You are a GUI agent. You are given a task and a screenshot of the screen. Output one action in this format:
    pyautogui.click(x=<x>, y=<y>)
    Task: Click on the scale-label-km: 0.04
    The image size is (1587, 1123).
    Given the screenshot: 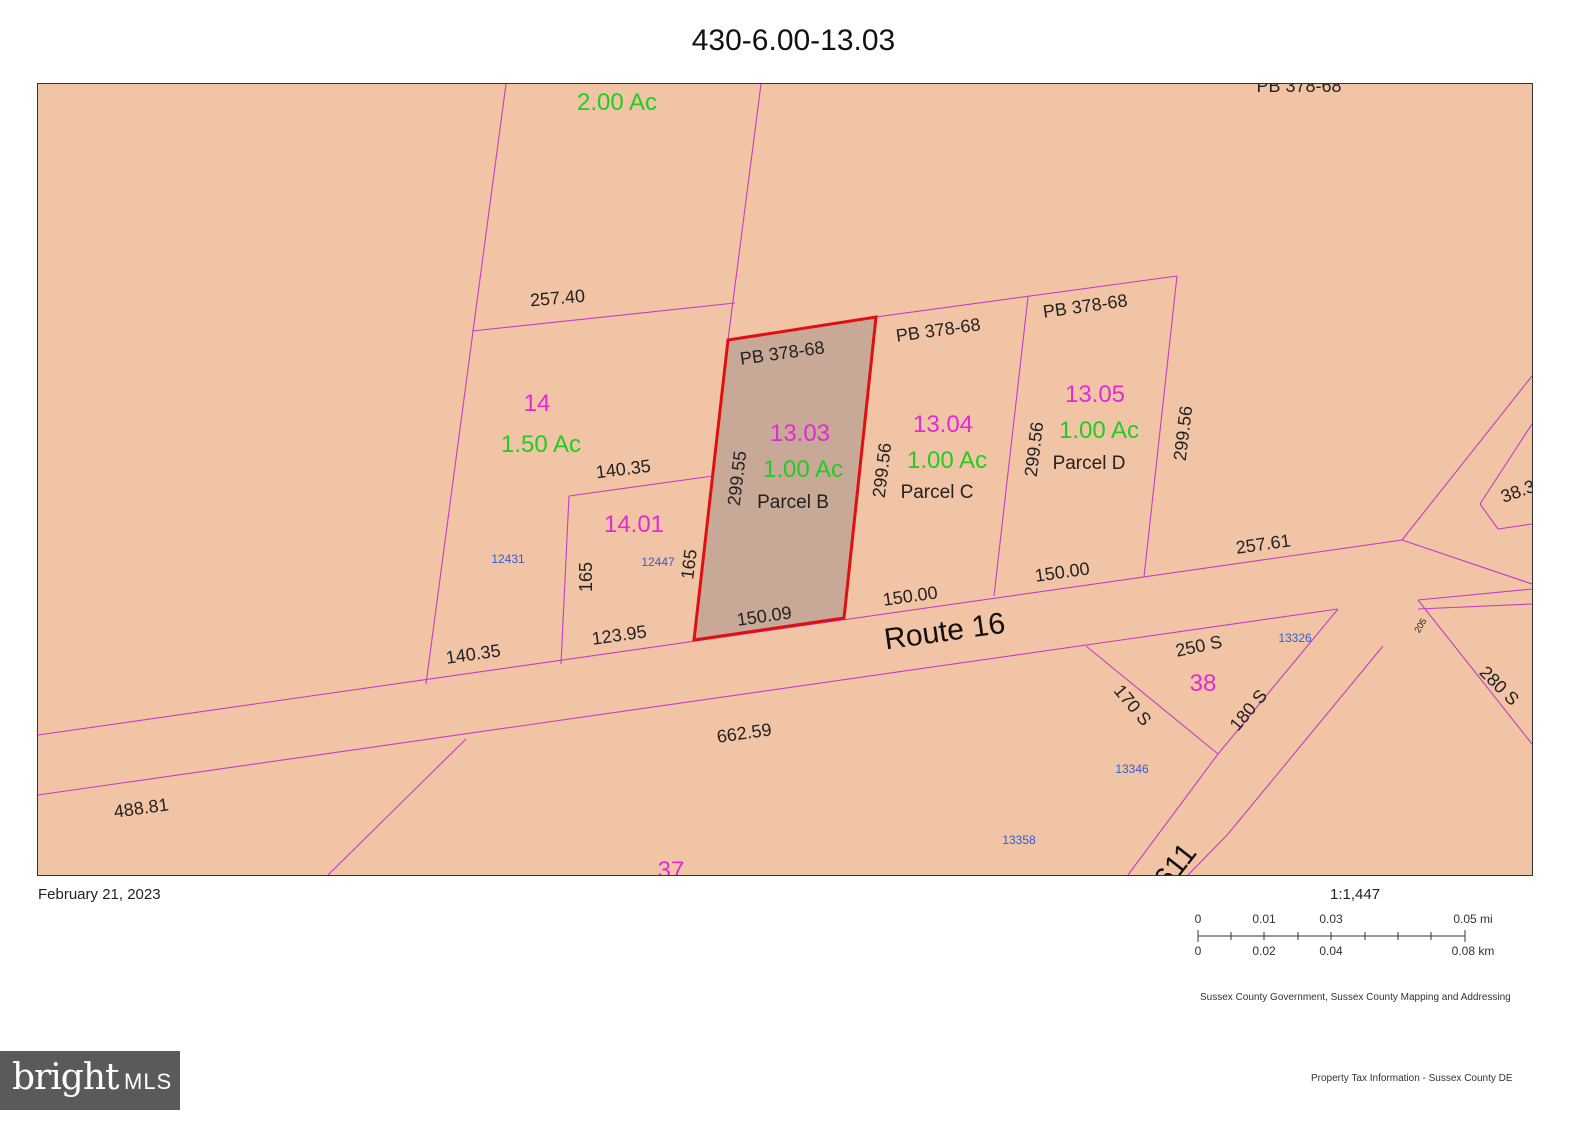 What is the action you would take?
    pyautogui.click(x=1331, y=951)
    